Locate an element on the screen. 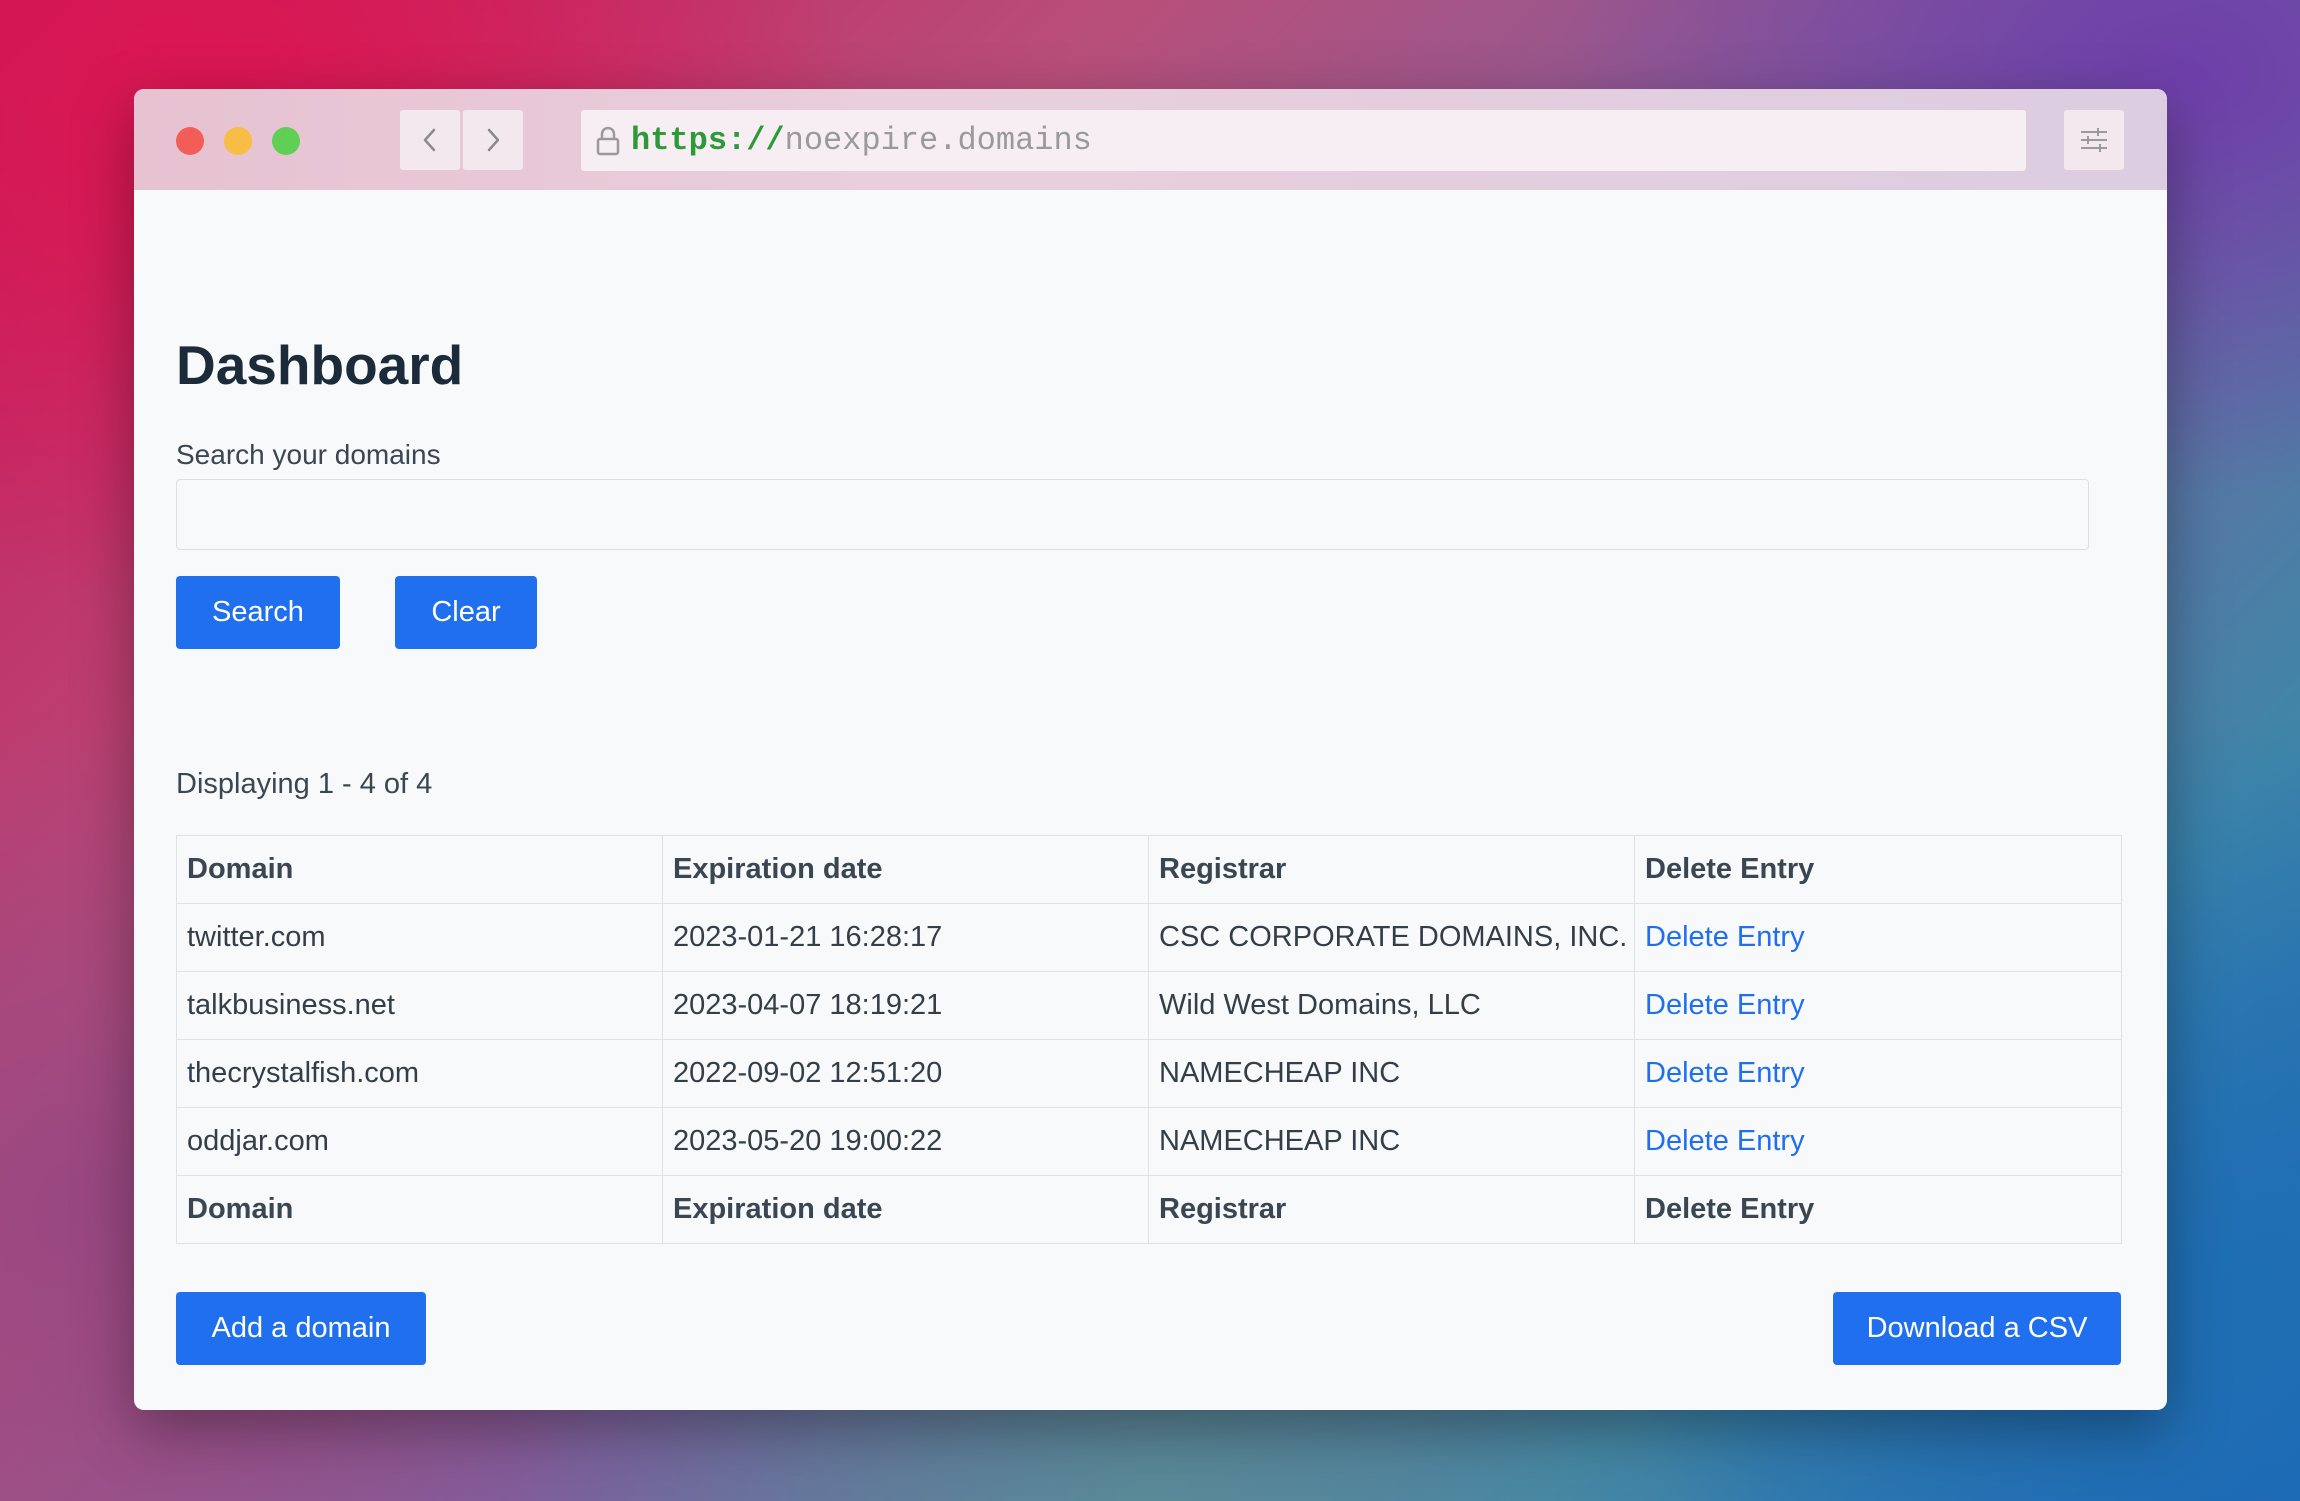 The image size is (2300, 1501). expiration-cell: 2022-09-02 12:51:20 is located at coordinates (905, 1073).